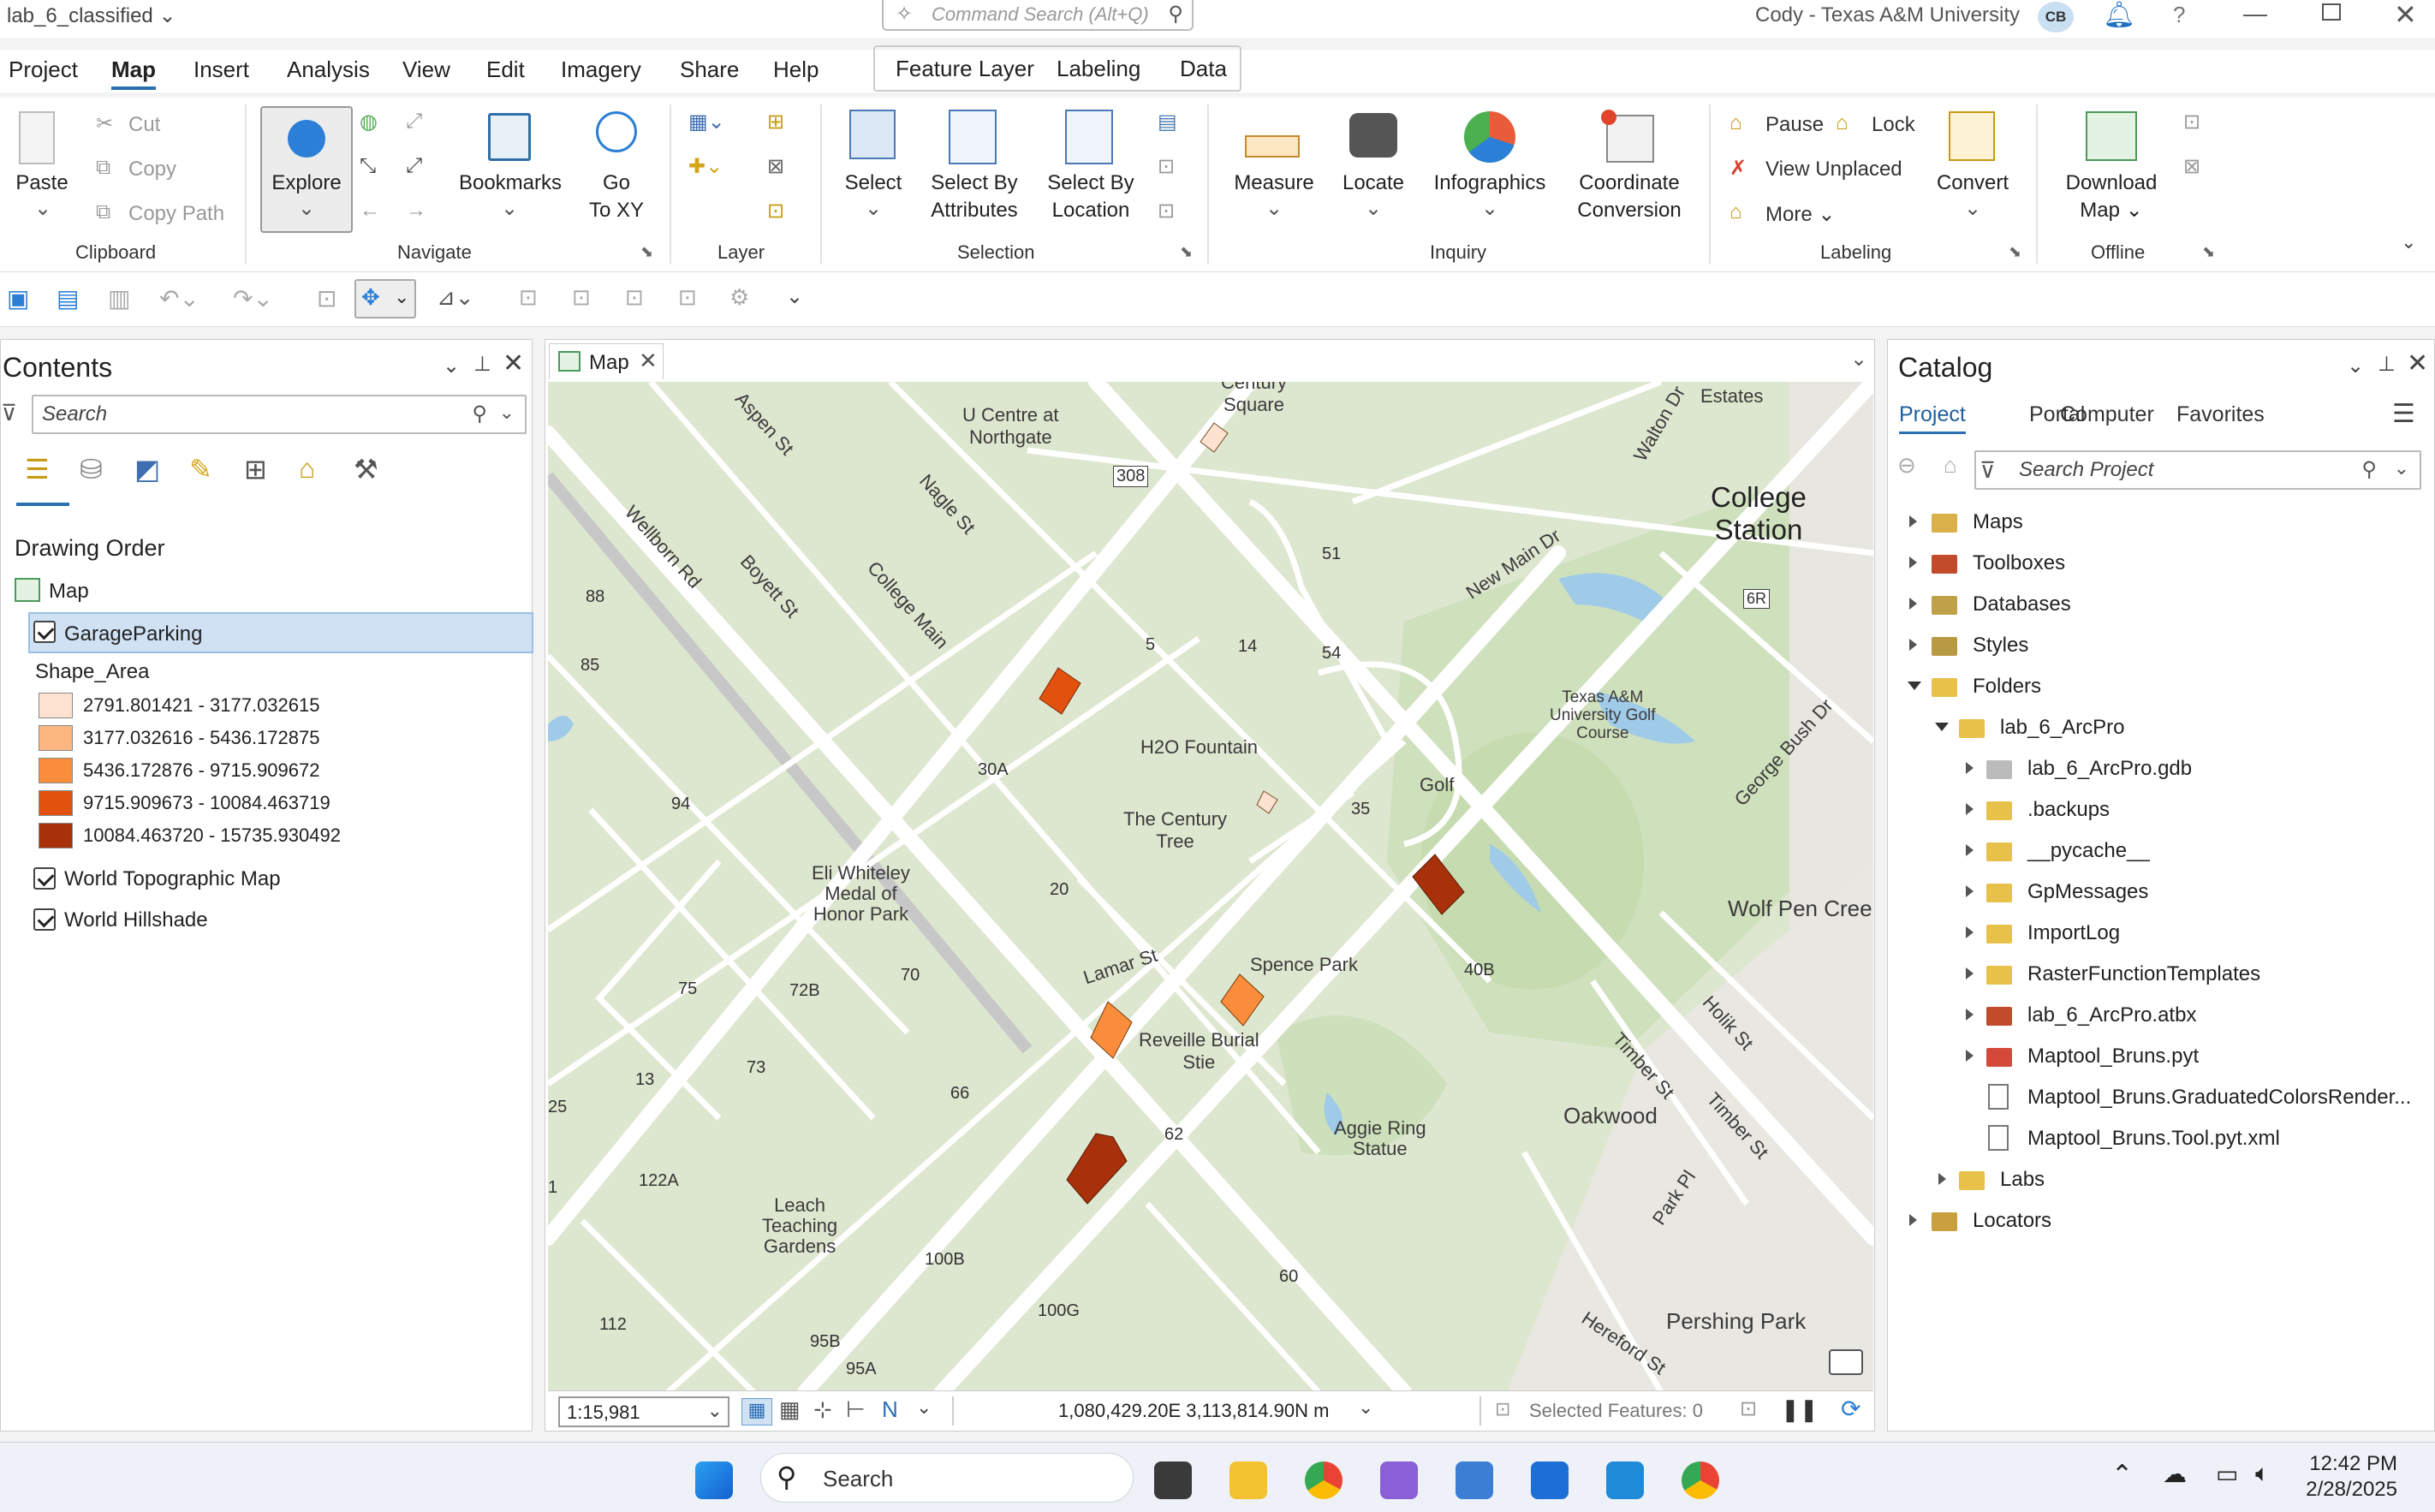  I want to click on attributes-icon: ▤, so click(1167, 122).